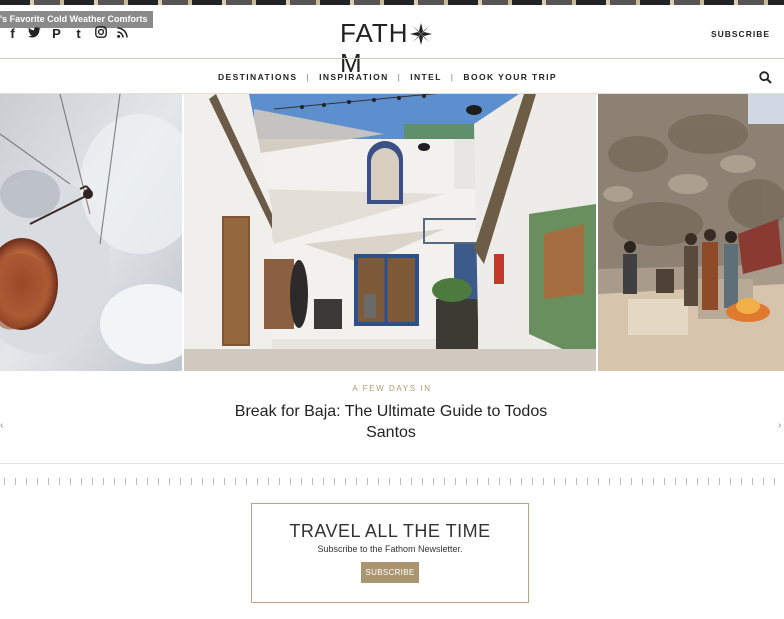 The image size is (784, 619). Describe the element at coordinates (426, 77) in the screenshot. I see `nav-intel: INTEL` at that location.